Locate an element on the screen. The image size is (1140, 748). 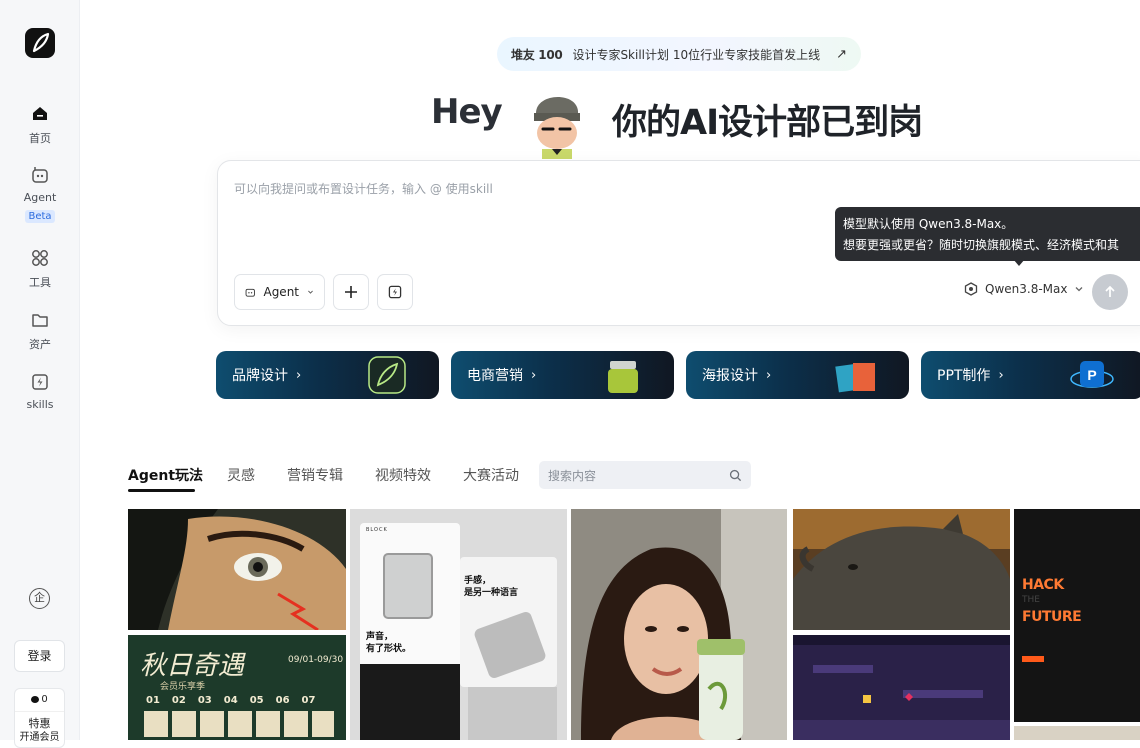
search-icon is located at coordinates (735, 475).